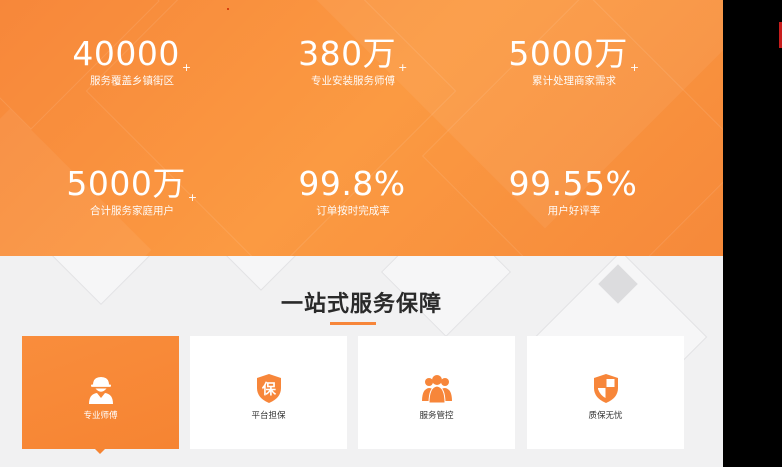 Image resolution: width=782 pixels, height=467 pixels. I want to click on stat-label: 服务覆盖乡镇街区, so click(132, 81).